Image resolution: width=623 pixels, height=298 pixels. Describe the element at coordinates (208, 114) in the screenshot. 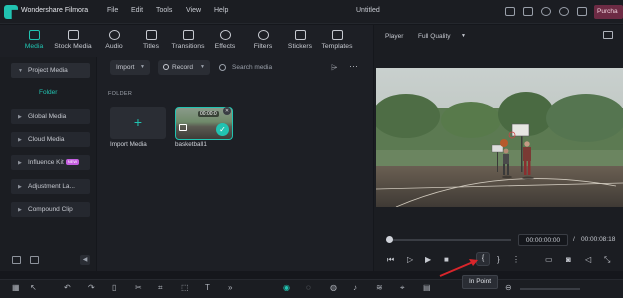

I see `clip-duration: 00:00:0` at that location.